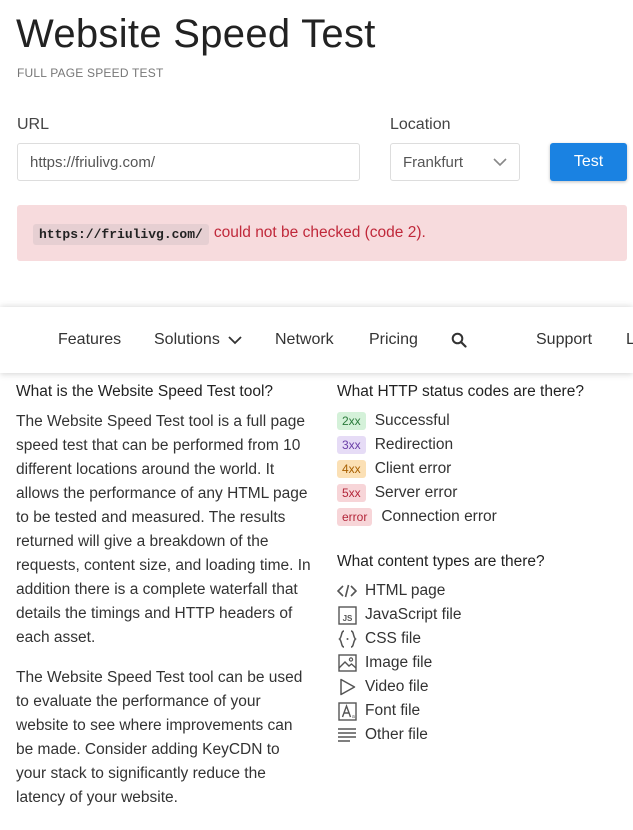 The image size is (633, 830). What do you see at coordinates (93, 162) in the screenshot?
I see `url-input-value: https://friulivg.com/` at bounding box center [93, 162].